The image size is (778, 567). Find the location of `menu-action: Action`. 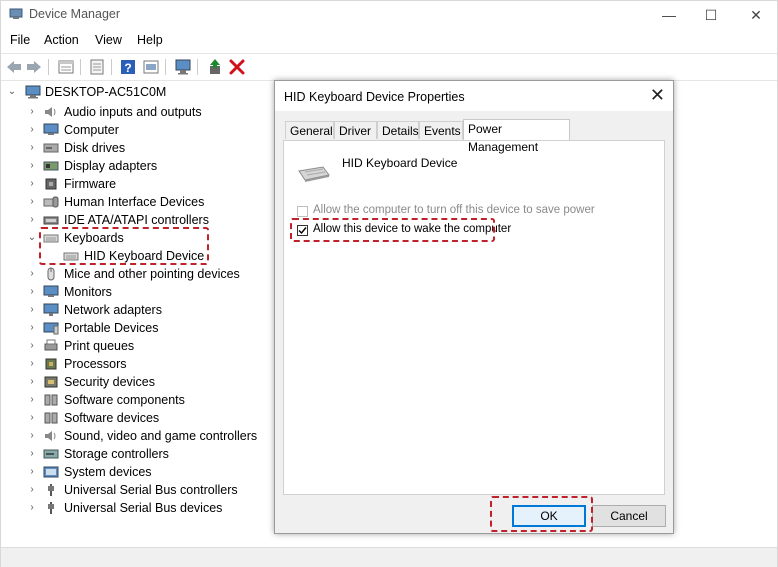

menu-action: Action is located at coordinates (61, 40).